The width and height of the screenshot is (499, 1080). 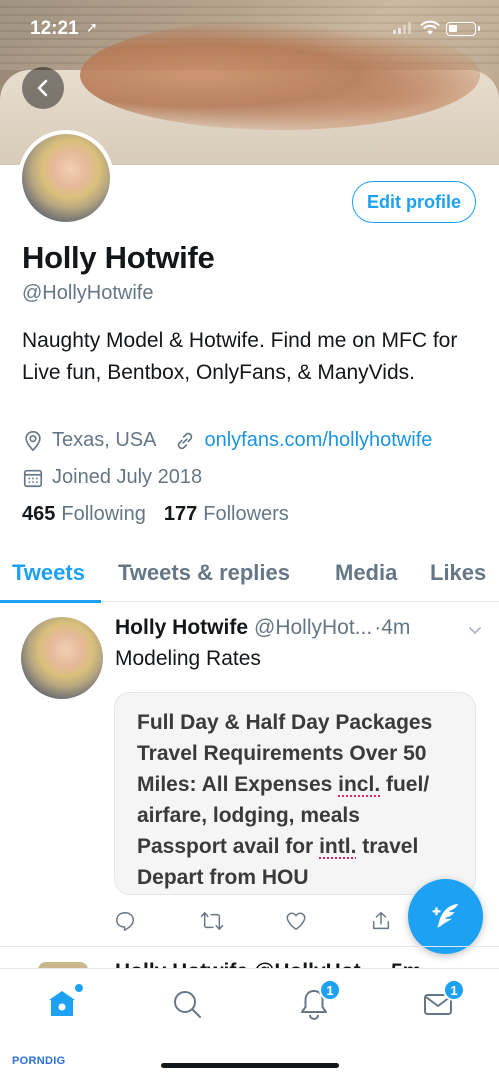 I want to click on card-line-5-text: Passport avail for intl. travel, so click(x=278, y=846).